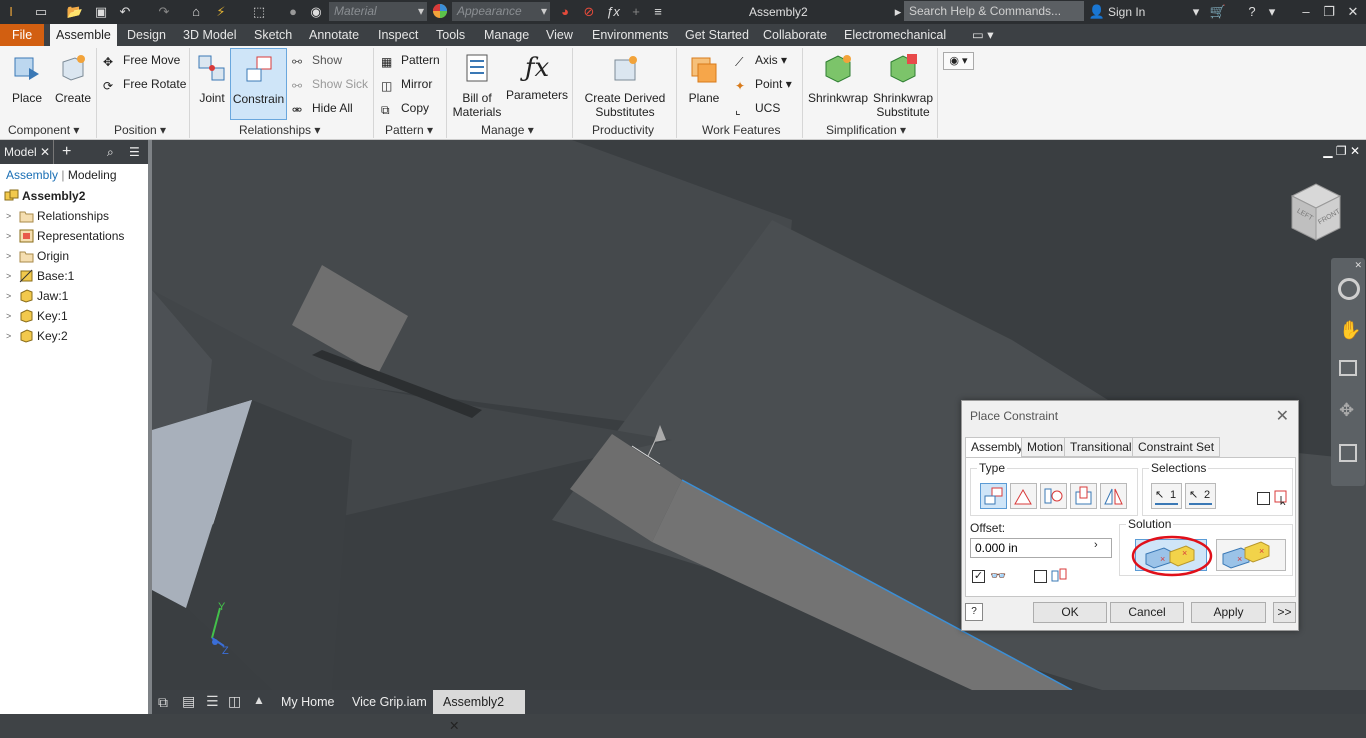 The width and height of the screenshot is (1366, 738). I want to click on sign-in-link: Sign In, so click(1126, 12).